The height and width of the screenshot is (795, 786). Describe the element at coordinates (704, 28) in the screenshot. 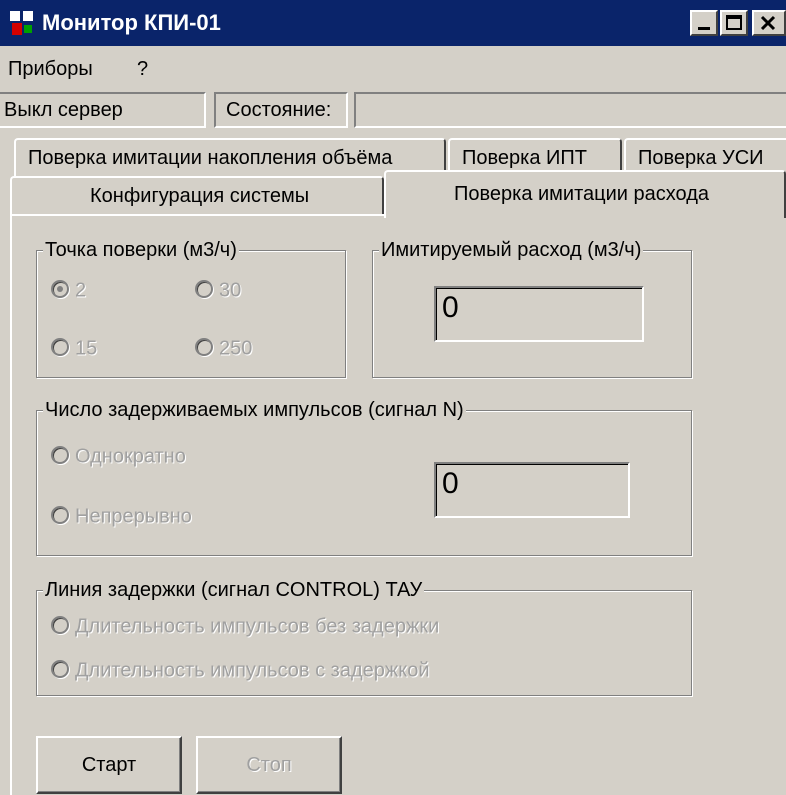

I see `minimize-icon` at that location.